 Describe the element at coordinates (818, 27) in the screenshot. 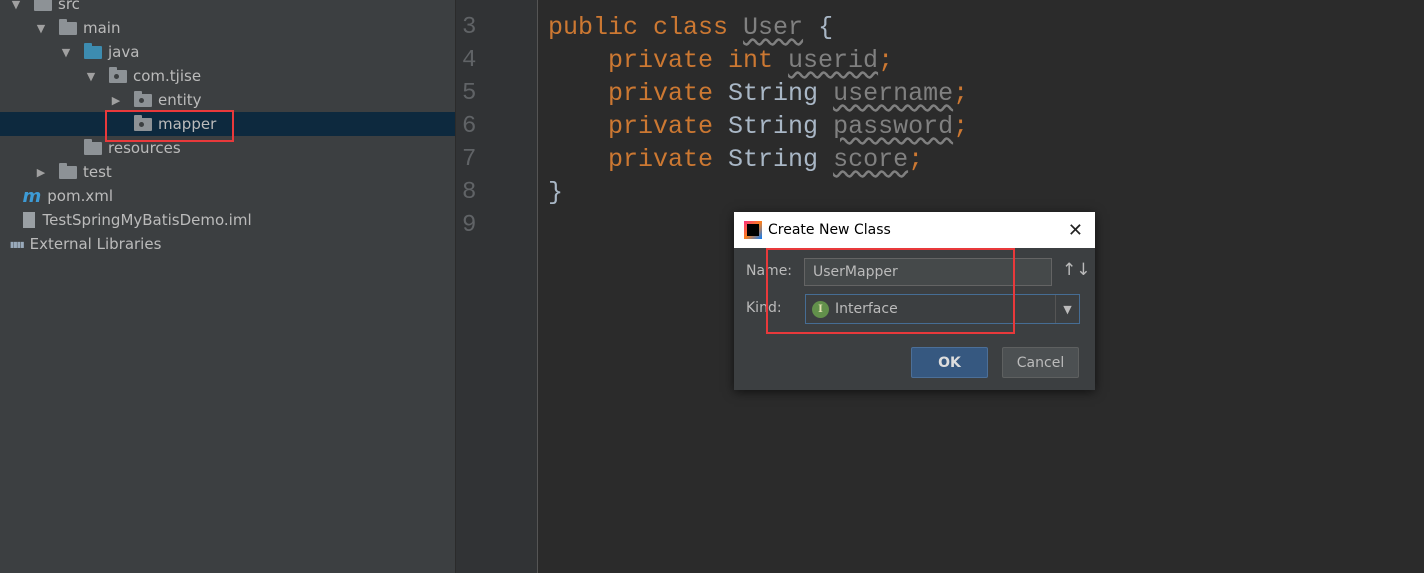

I see `code-token: {` at that location.